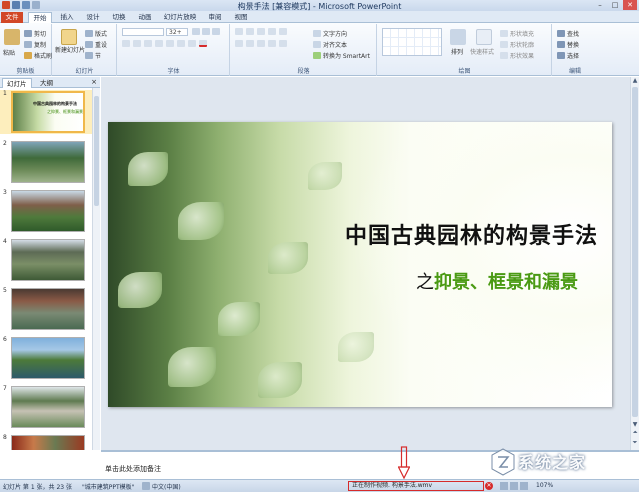 Image resolution: width=639 pixels, height=492 pixels. I want to click on font-style-buttons, so click(164, 43).